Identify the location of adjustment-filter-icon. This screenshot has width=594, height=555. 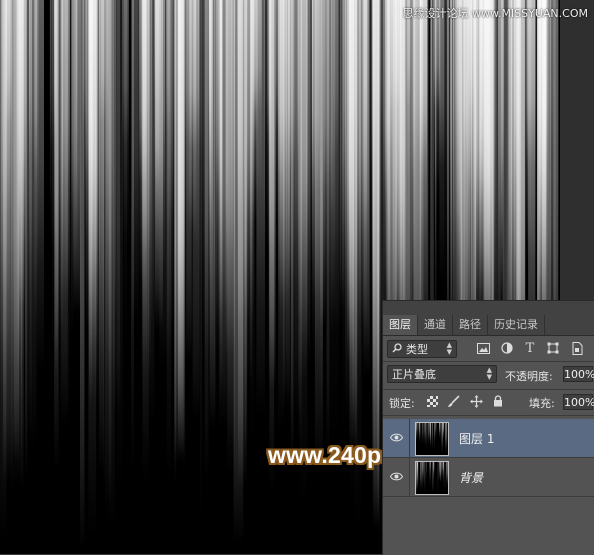
(507, 348).